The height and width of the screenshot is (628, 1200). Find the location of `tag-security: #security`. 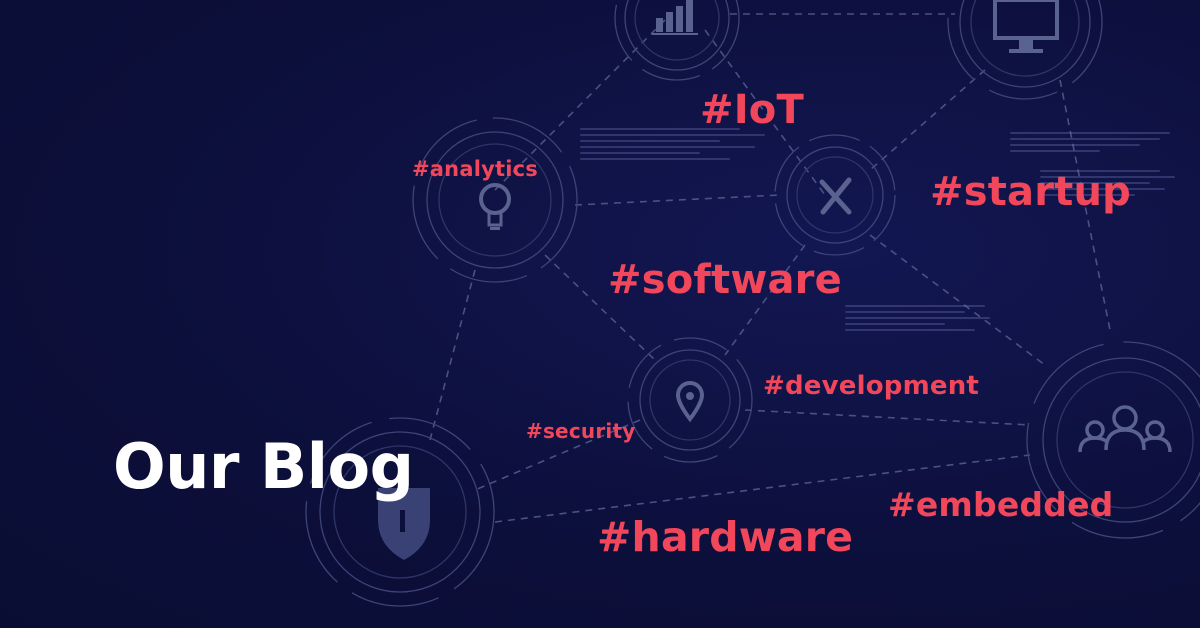

tag-security: #security is located at coordinates (581, 431).